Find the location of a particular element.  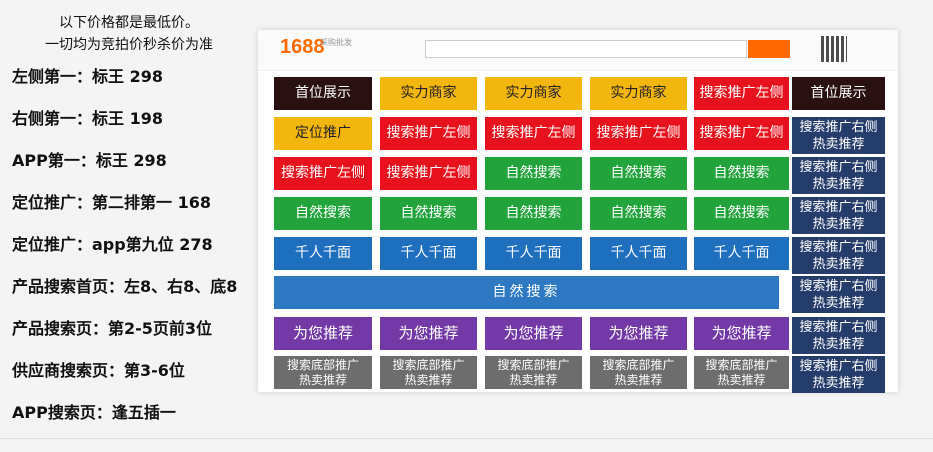

rule-item: 定位推广：第二排第一 168 is located at coordinates (111, 202).